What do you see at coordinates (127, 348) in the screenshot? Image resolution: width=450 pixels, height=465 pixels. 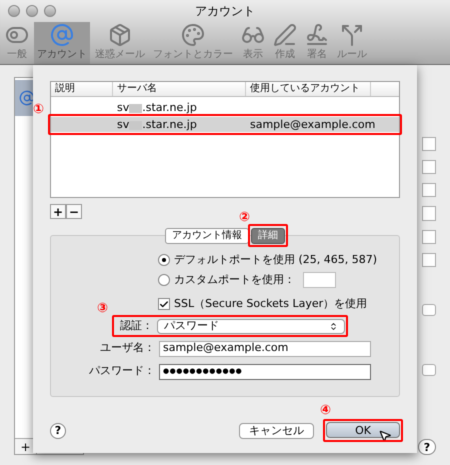 I see `field-label: ユーザ名：` at bounding box center [127, 348].